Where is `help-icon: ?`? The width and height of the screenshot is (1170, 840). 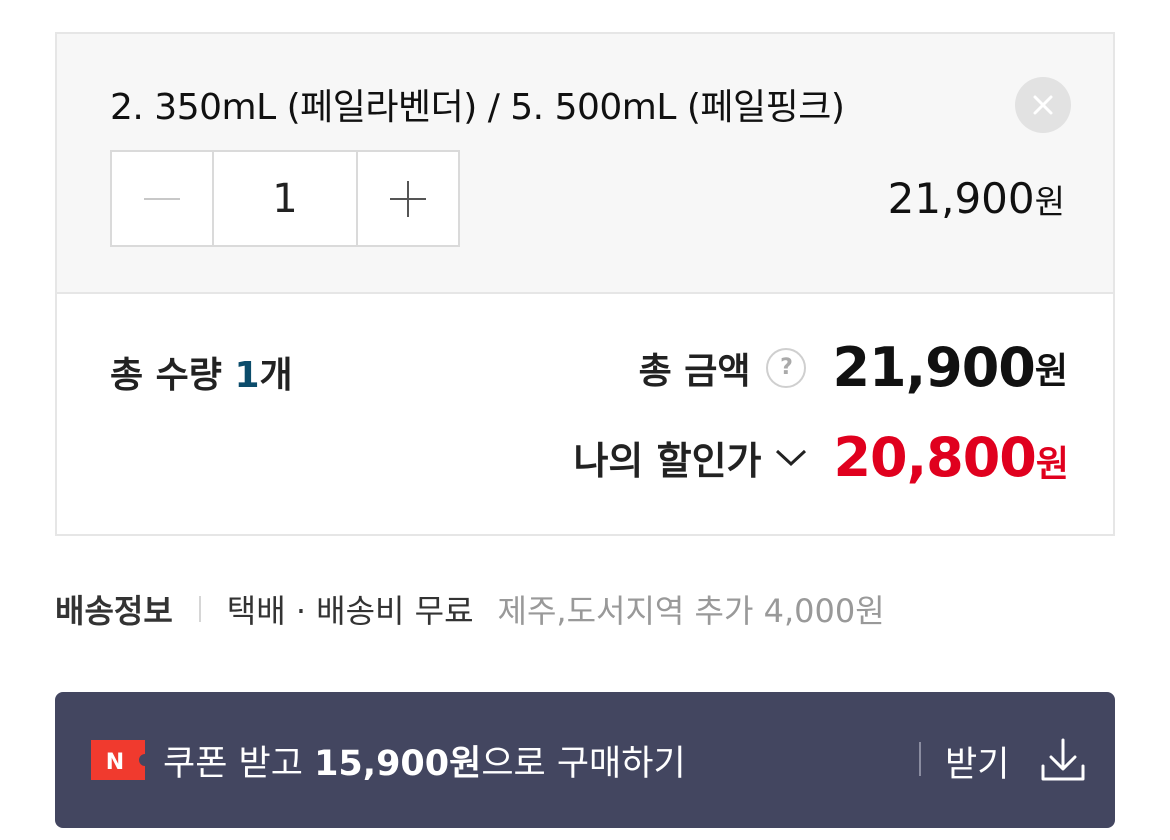 help-icon: ? is located at coordinates (786, 367).